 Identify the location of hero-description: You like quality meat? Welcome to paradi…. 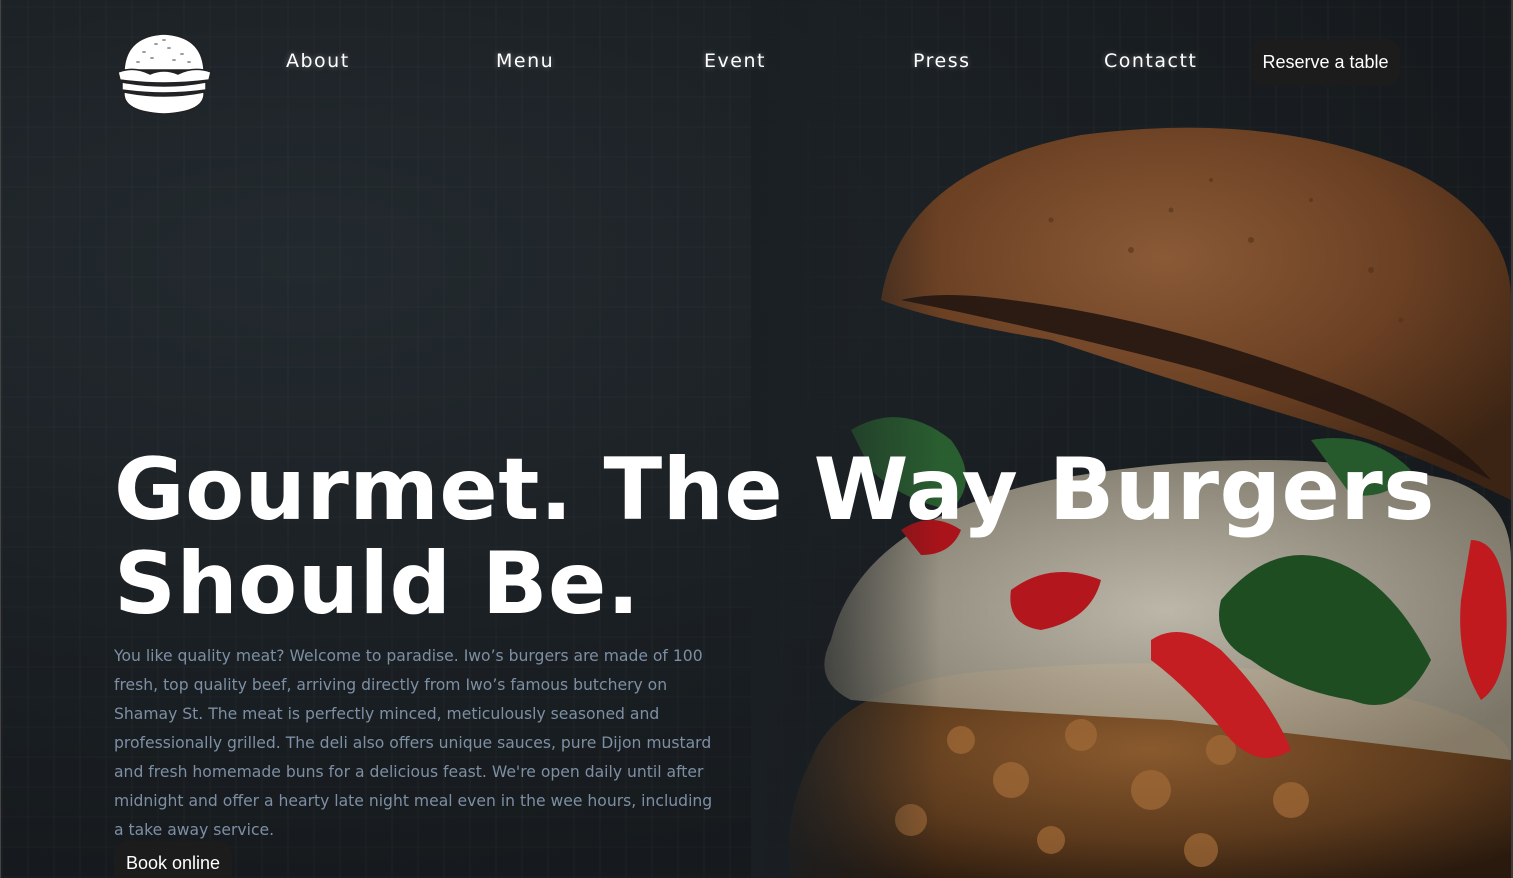
(413, 743).